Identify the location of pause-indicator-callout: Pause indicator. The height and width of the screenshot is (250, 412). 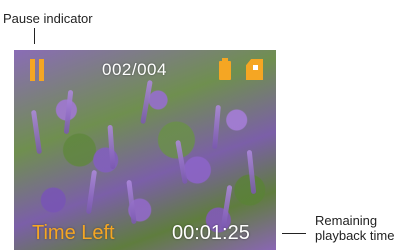
(48, 18).